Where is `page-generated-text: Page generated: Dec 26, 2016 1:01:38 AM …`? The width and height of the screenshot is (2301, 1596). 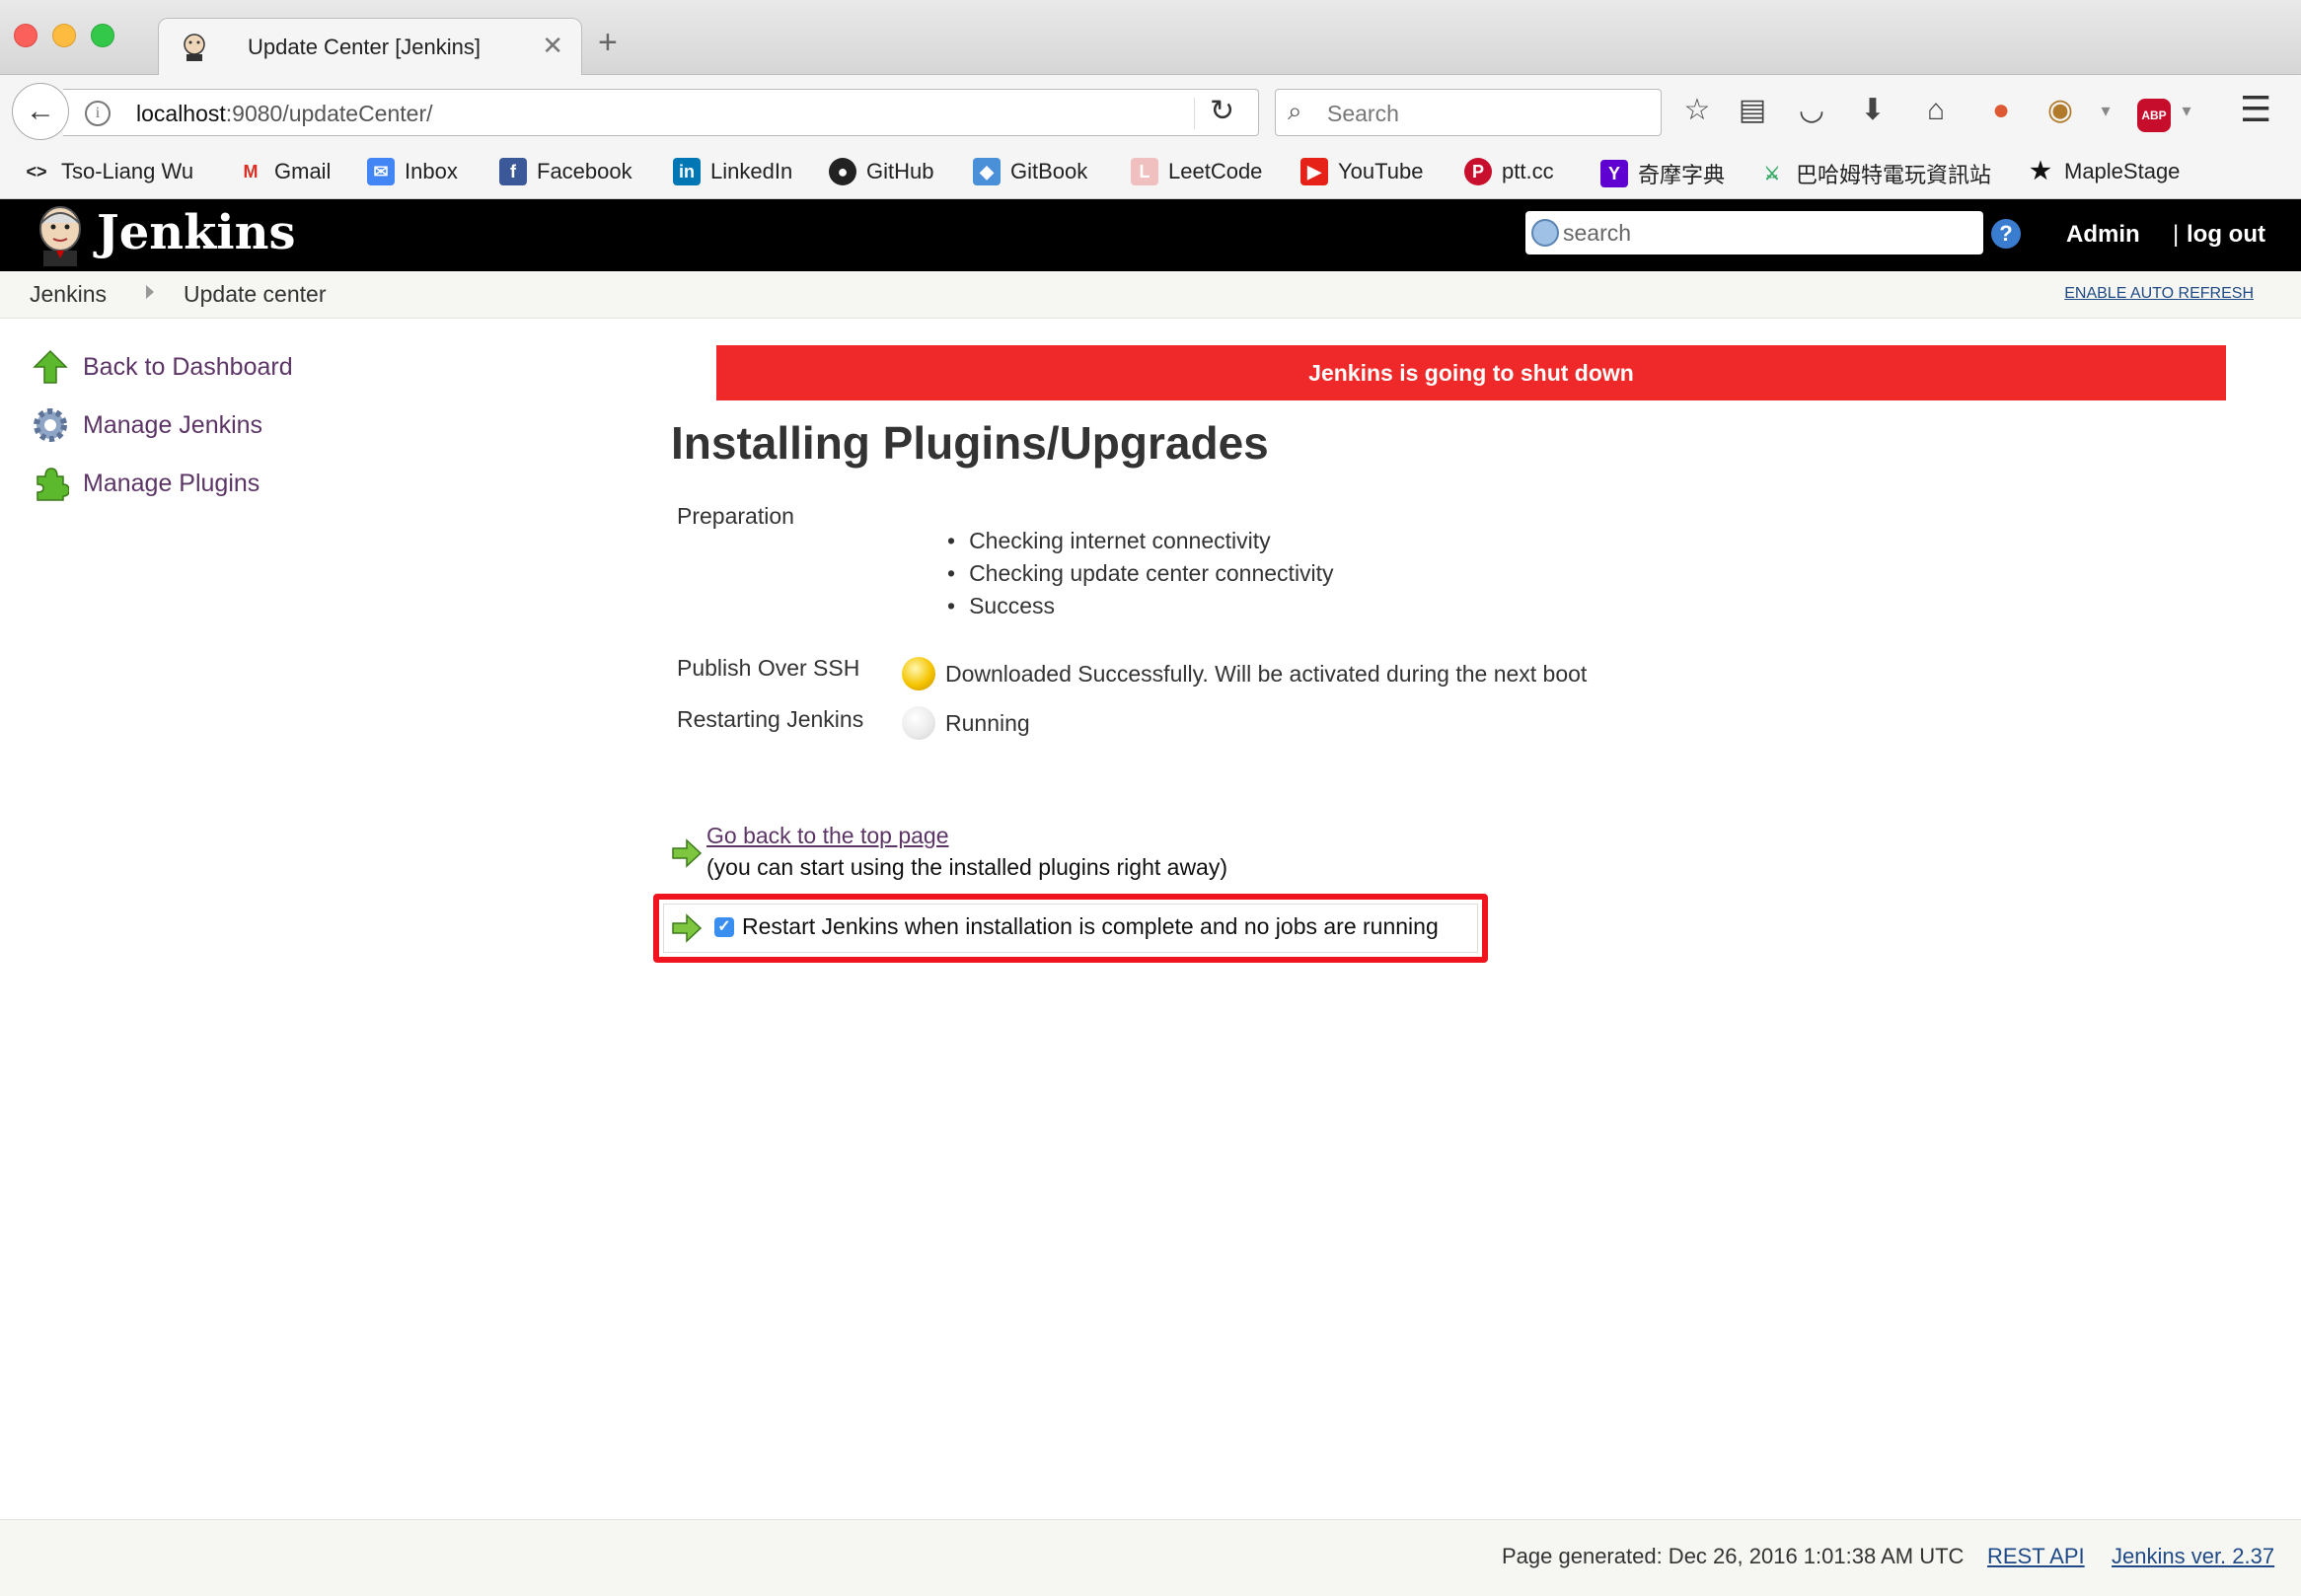 page-generated-text: Page generated: Dec 26, 2016 1:01:38 AM … is located at coordinates (1734, 1556).